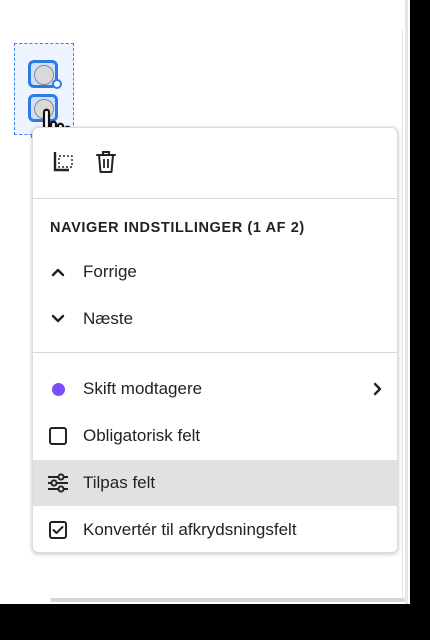  What do you see at coordinates (143, 388) in the screenshot?
I see `menu-item-label: Skift modtagere` at bounding box center [143, 388].